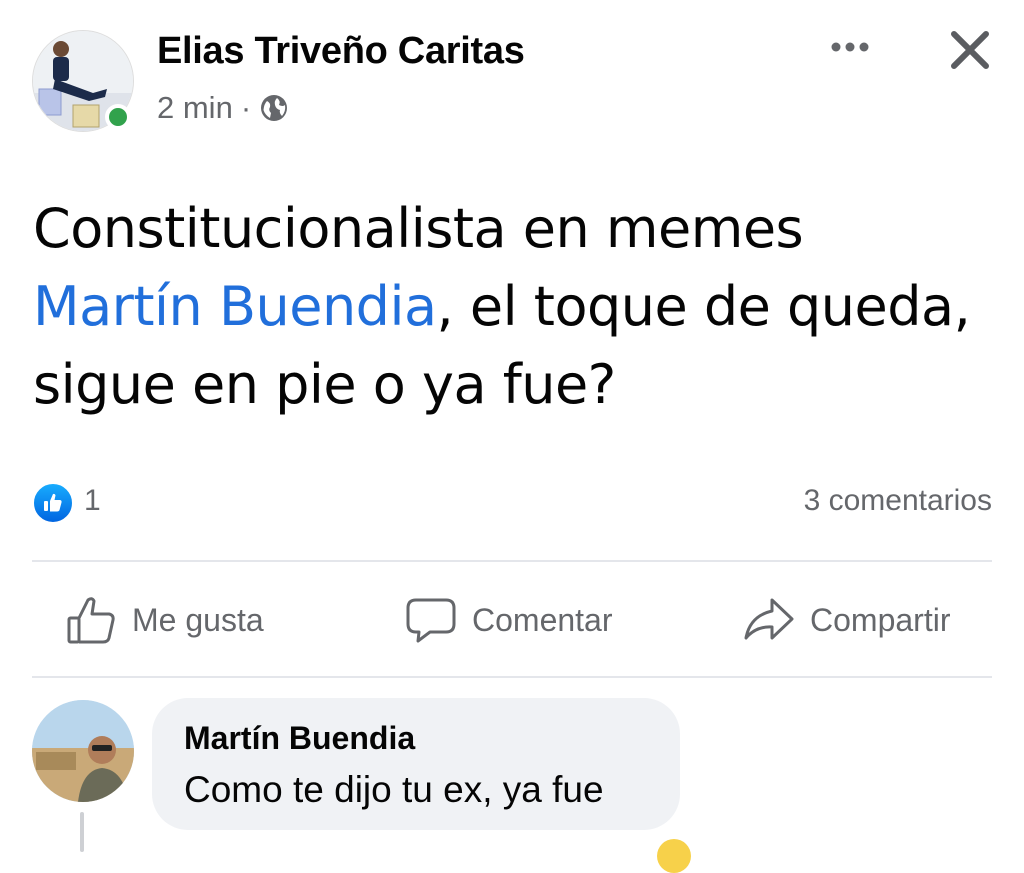  I want to click on share-button: Compartir, so click(846, 620).